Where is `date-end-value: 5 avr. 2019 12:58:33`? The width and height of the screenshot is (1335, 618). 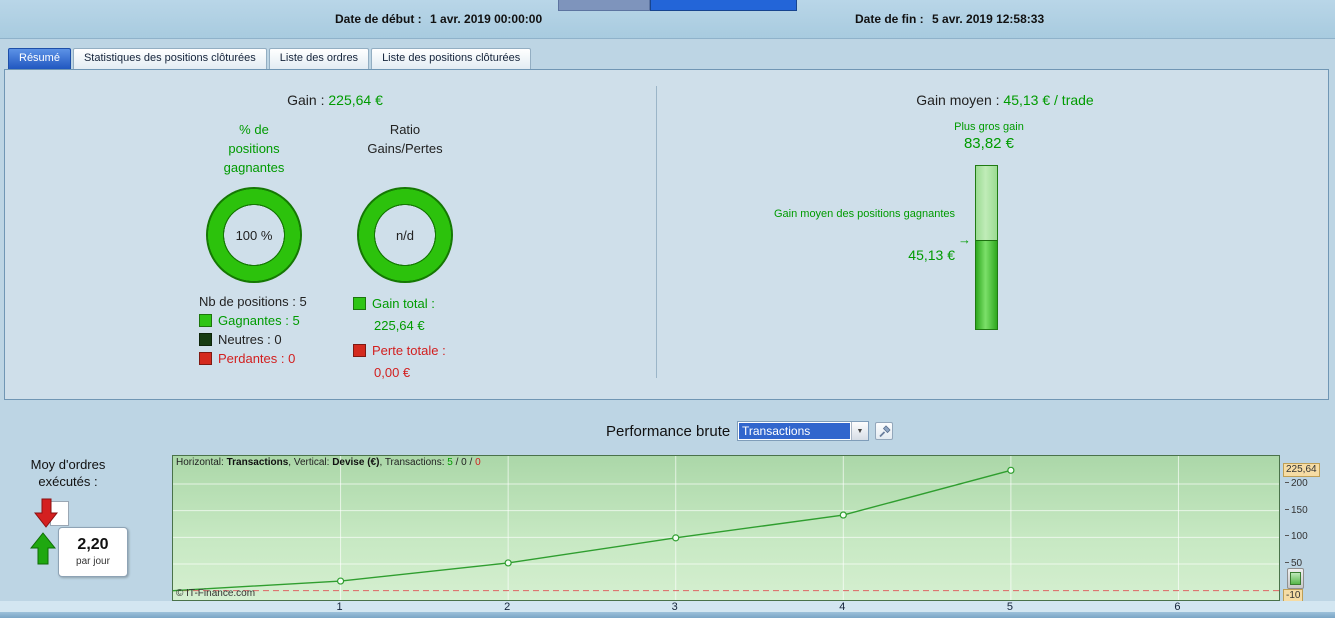
date-end-value: 5 avr. 2019 12:58:33 is located at coordinates (988, 19).